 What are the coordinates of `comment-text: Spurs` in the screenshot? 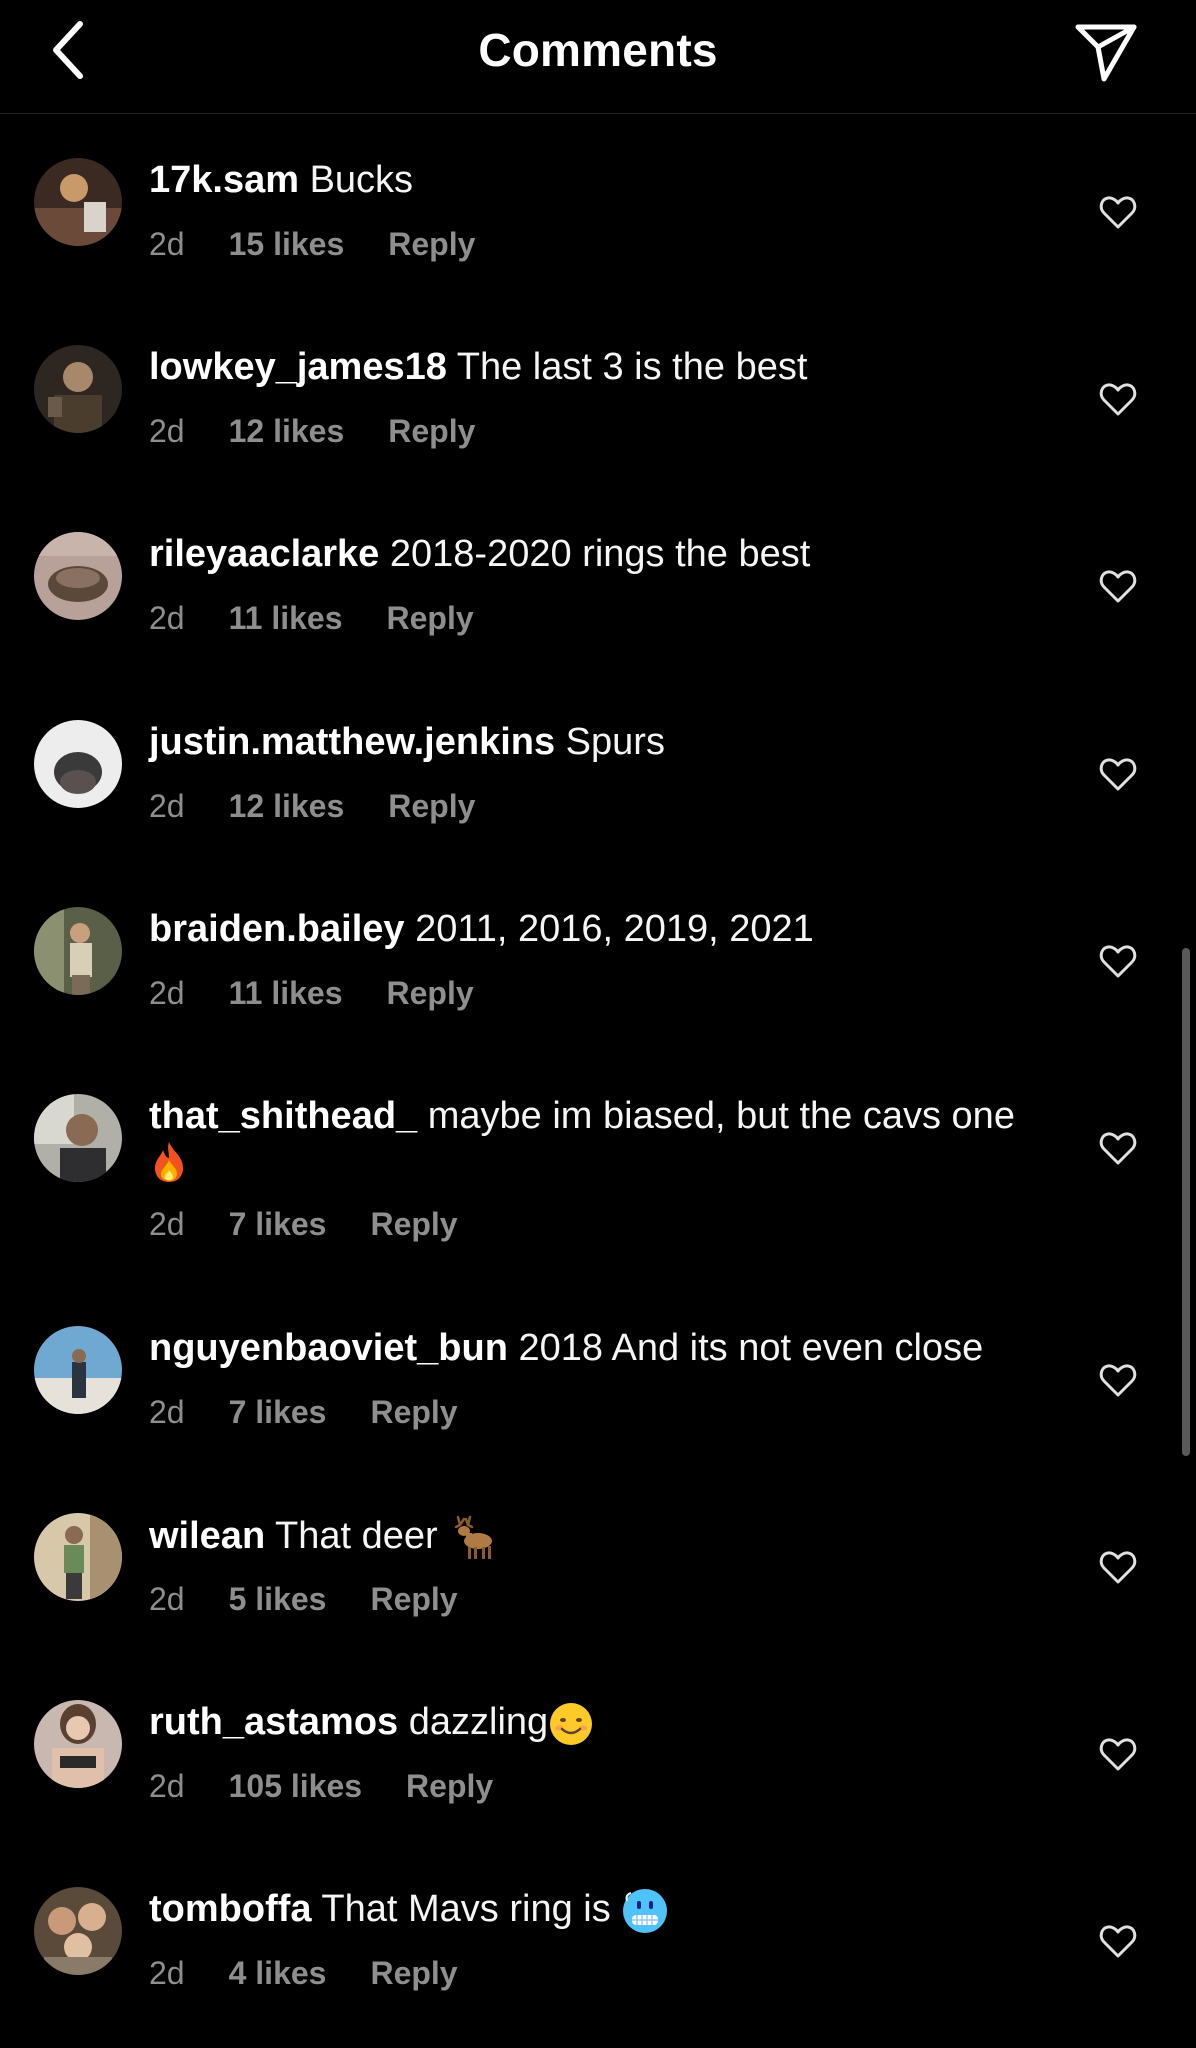 It's located at (615, 742).